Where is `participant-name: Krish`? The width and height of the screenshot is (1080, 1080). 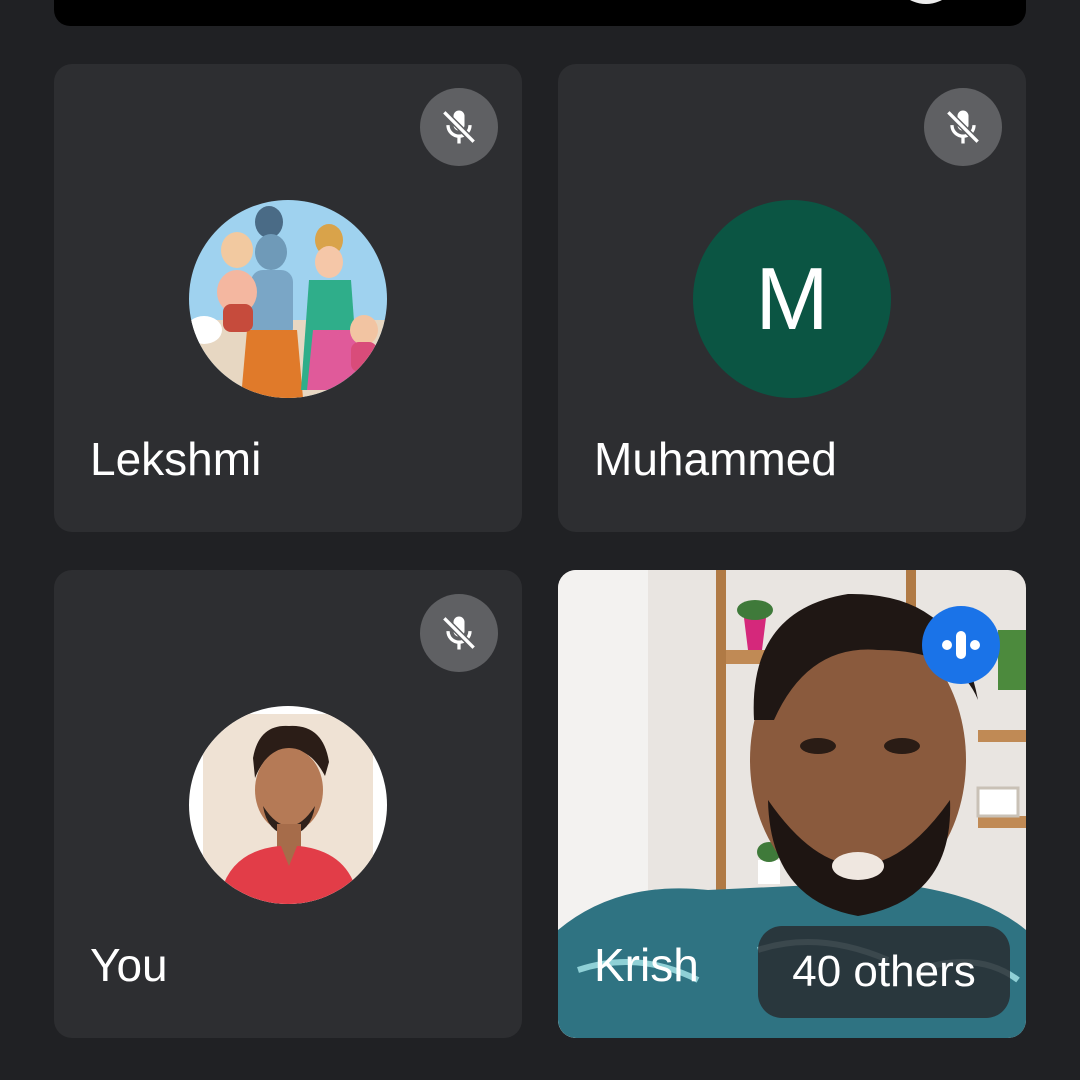
participant-name: Krish is located at coordinates (646, 965).